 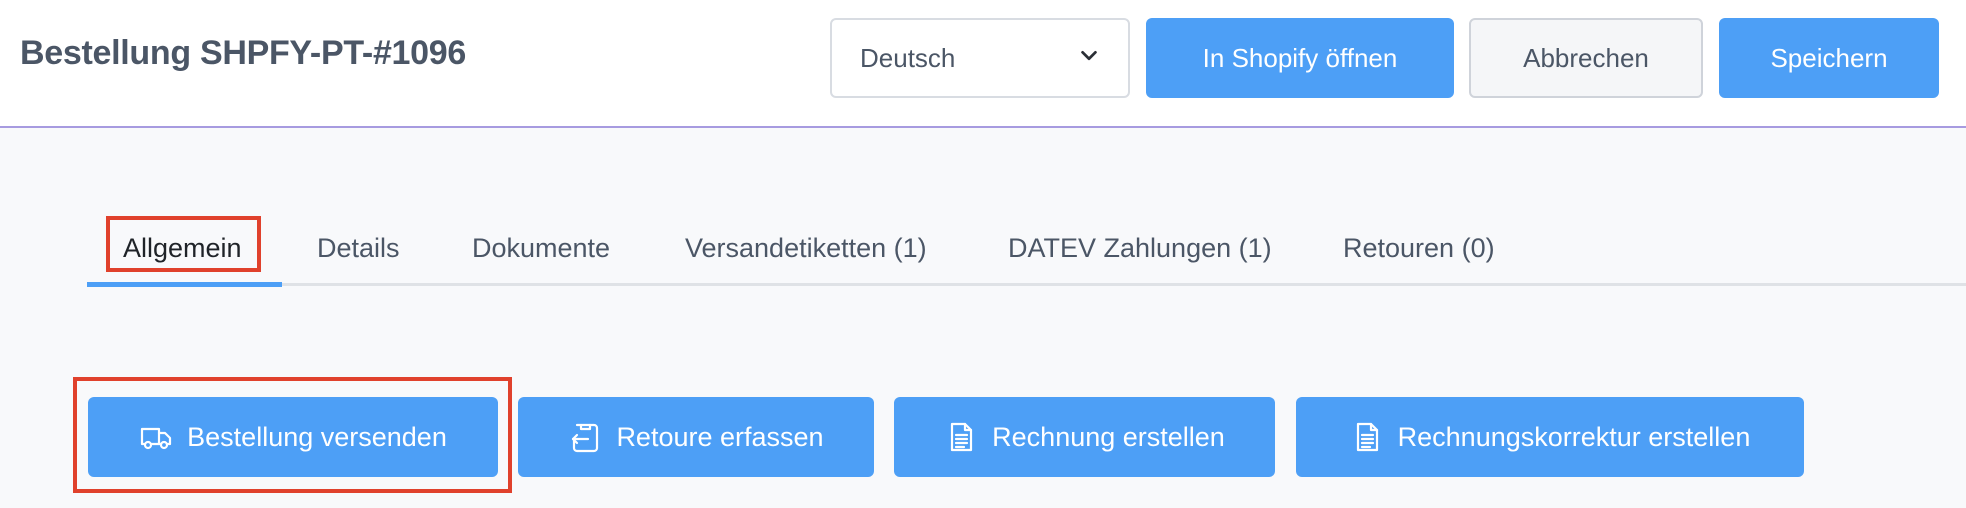 I want to click on highlight-box-tab, so click(x=183, y=244).